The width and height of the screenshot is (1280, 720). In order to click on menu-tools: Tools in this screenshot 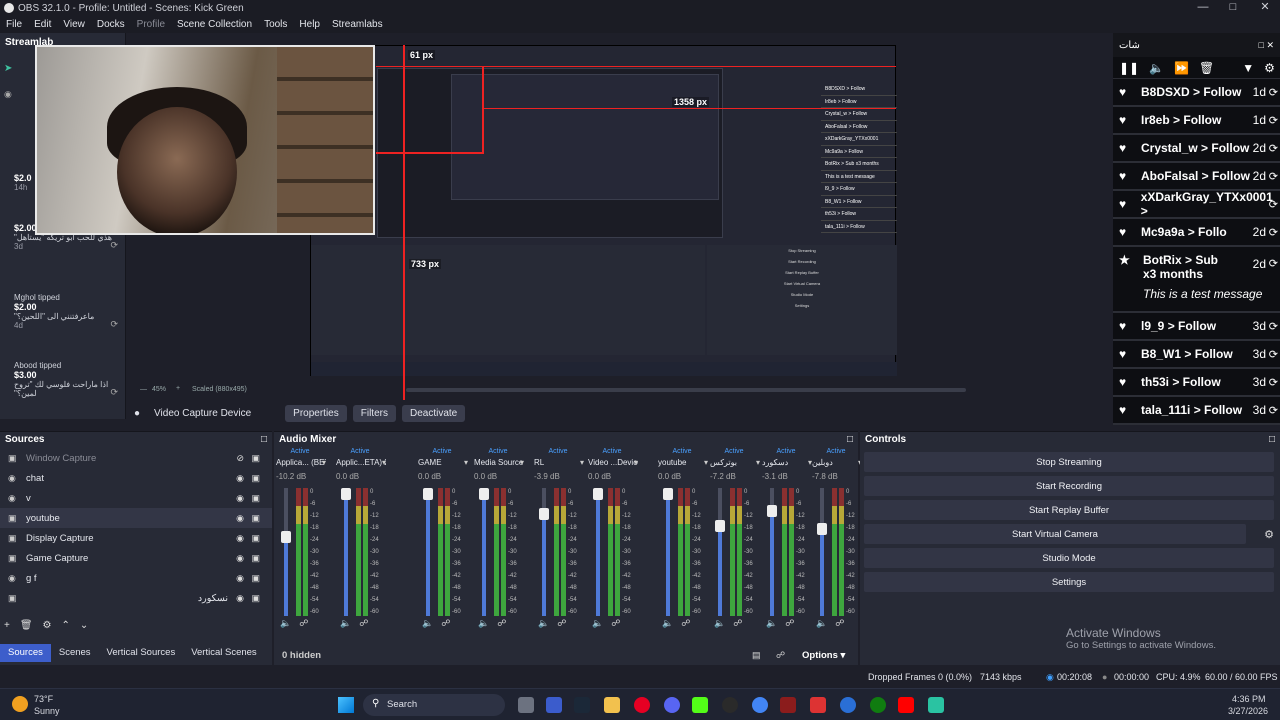, I will do `click(275, 24)`.